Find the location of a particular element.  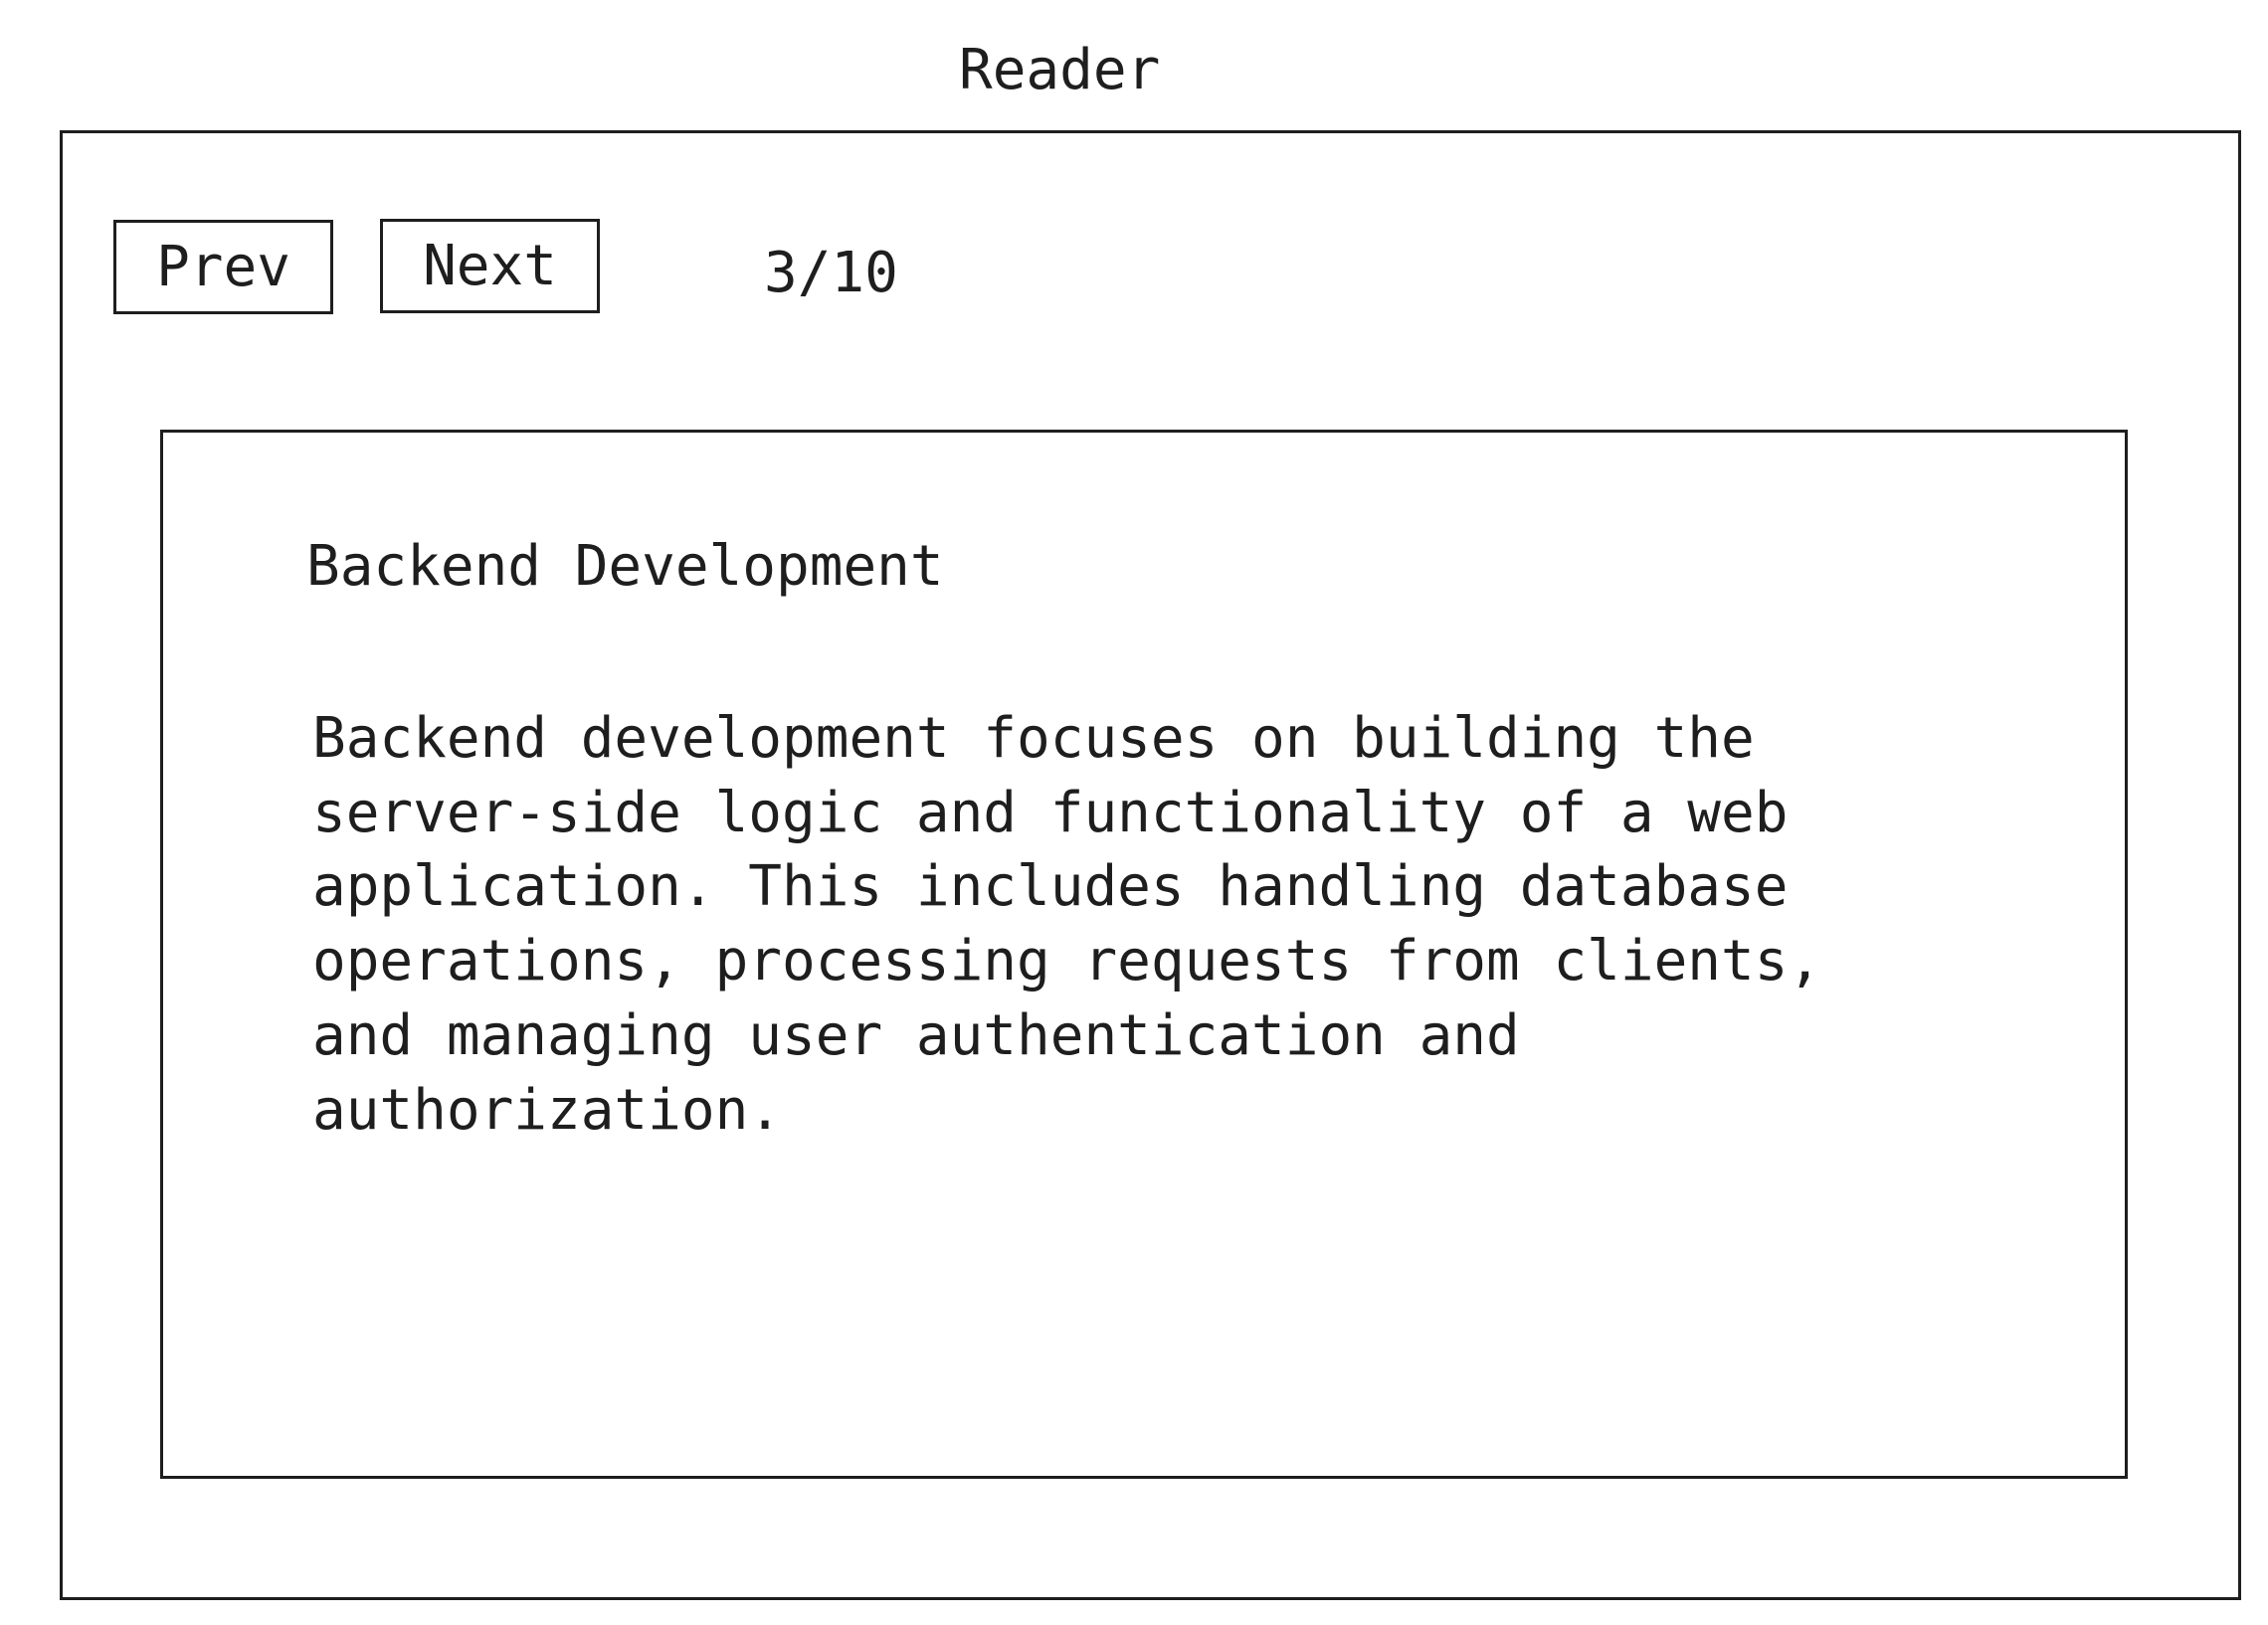

page-indicator: 3/10 is located at coordinates (831, 273).